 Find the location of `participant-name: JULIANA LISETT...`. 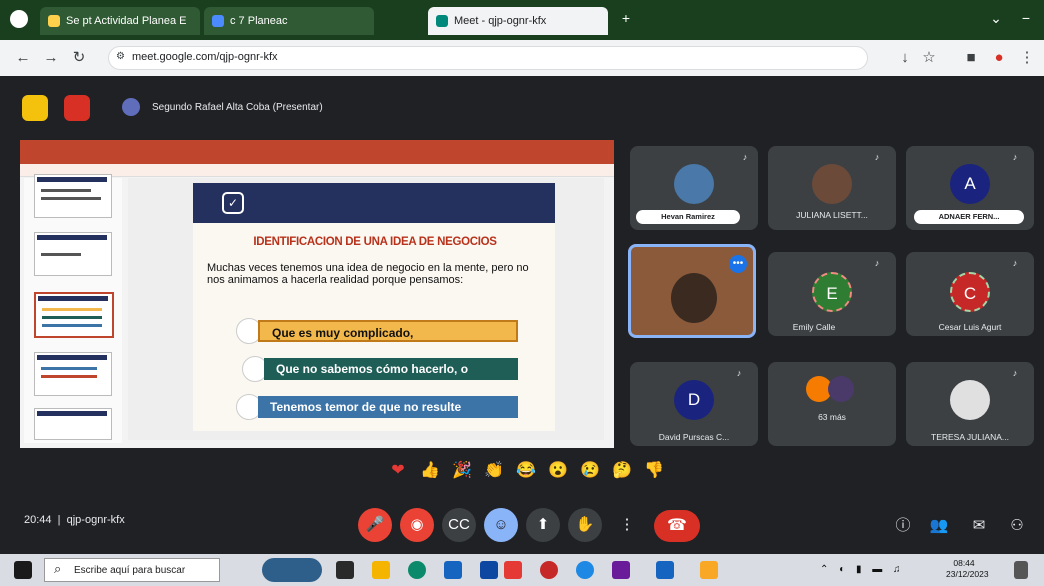

participant-name: JULIANA LISETT... is located at coordinates (832, 215).